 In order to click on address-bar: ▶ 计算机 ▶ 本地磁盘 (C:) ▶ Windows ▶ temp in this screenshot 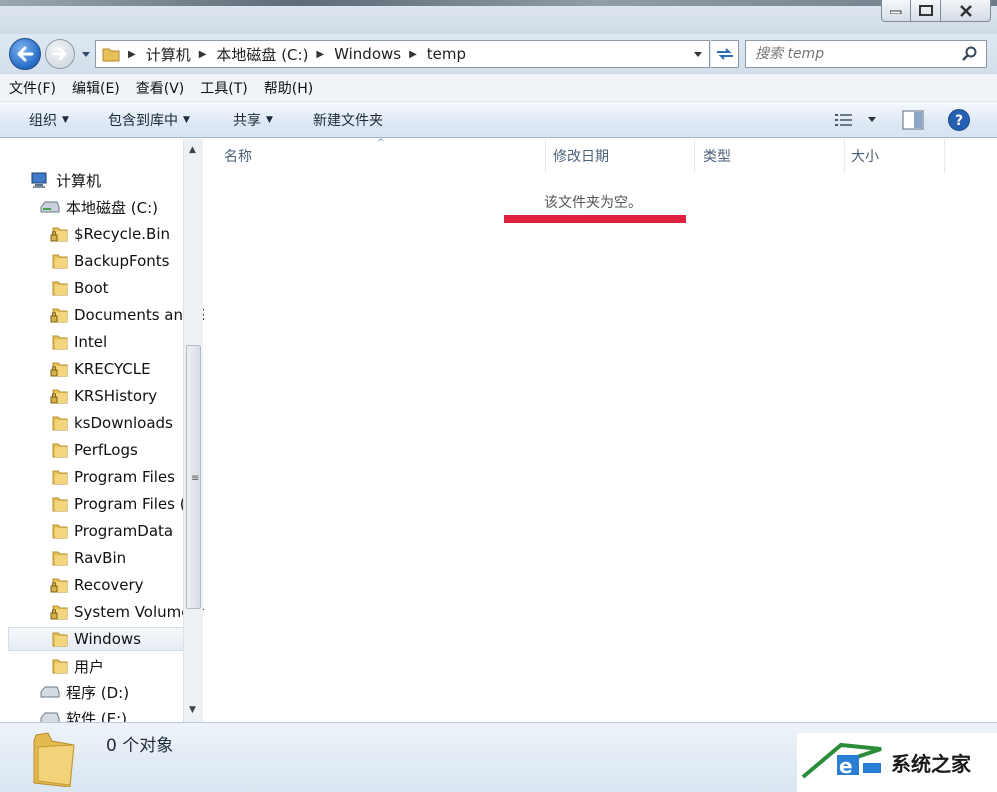, I will do `click(402, 54)`.